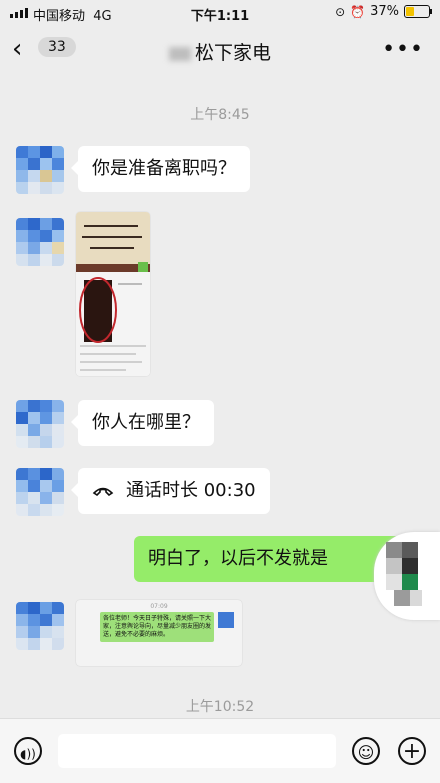 The width and height of the screenshot is (440, 783). Describe the element at coordinates (197, 751) in the screenshot. I see `message-input` at that location.